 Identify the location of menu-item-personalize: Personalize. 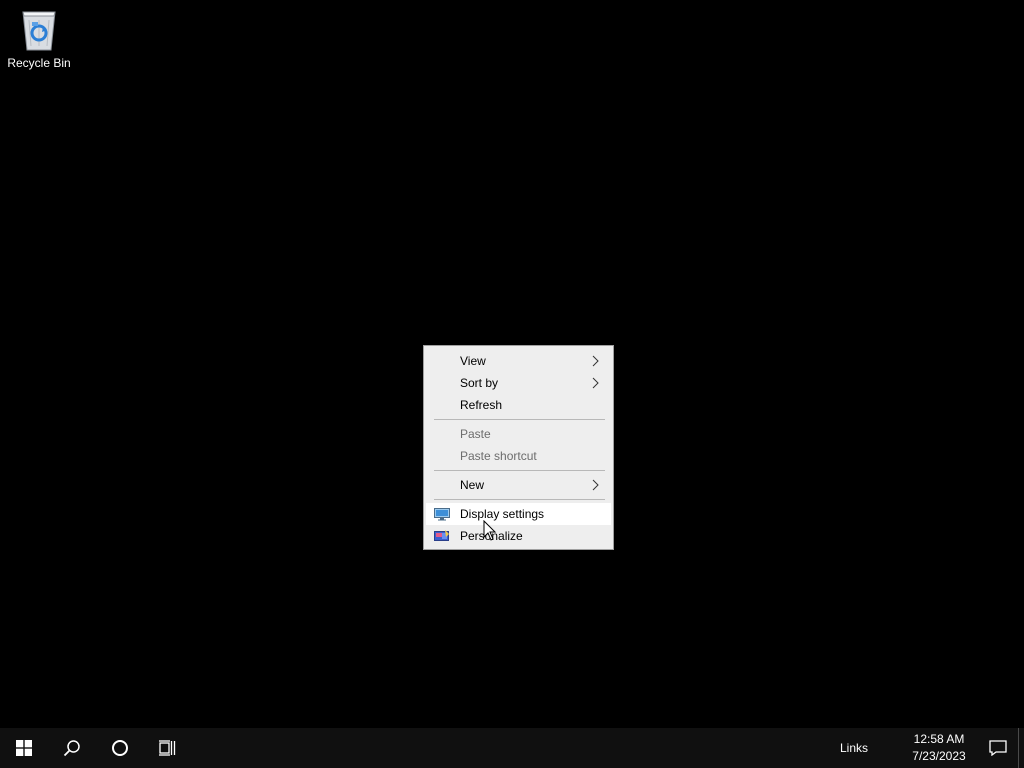
(518, 536).